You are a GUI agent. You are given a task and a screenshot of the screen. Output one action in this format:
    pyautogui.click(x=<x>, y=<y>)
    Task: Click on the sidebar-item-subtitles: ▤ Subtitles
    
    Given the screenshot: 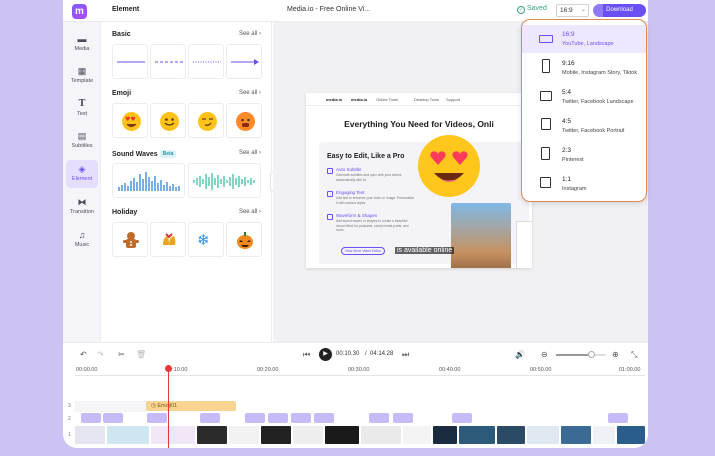 What is the action you would take?
    pyautogui.click(x=82, y=141)
    